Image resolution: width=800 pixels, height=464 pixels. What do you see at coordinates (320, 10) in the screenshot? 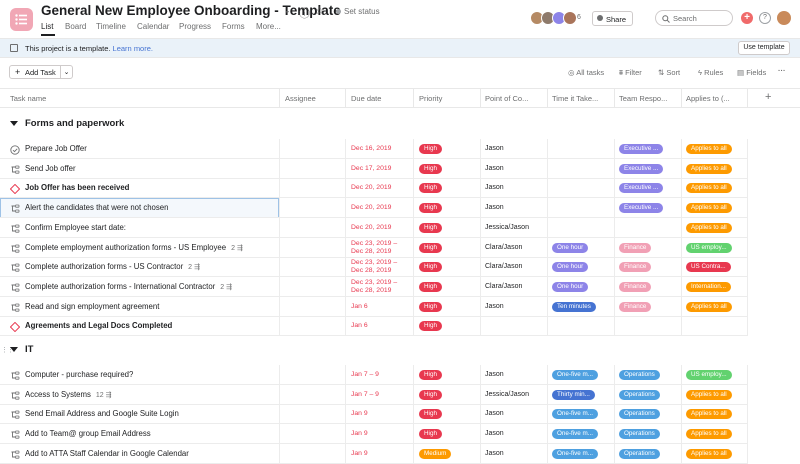
I see `star-icon: ☆` at bounding box center [320, 10].